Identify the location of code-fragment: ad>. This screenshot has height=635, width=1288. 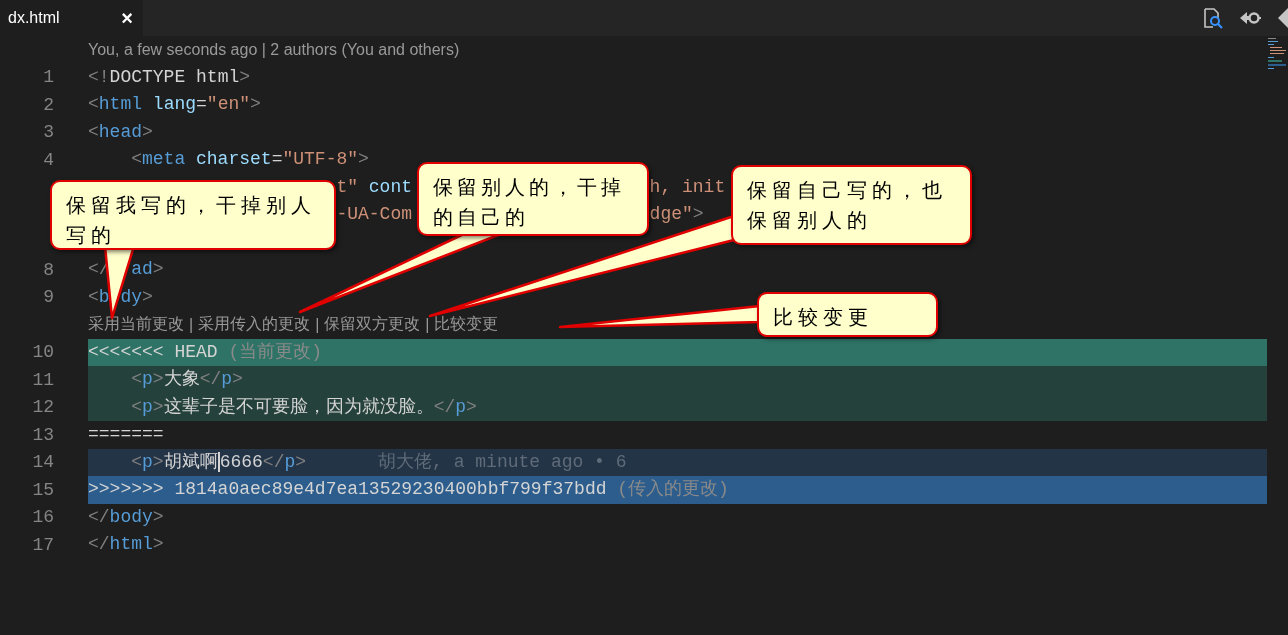
(147, 269).